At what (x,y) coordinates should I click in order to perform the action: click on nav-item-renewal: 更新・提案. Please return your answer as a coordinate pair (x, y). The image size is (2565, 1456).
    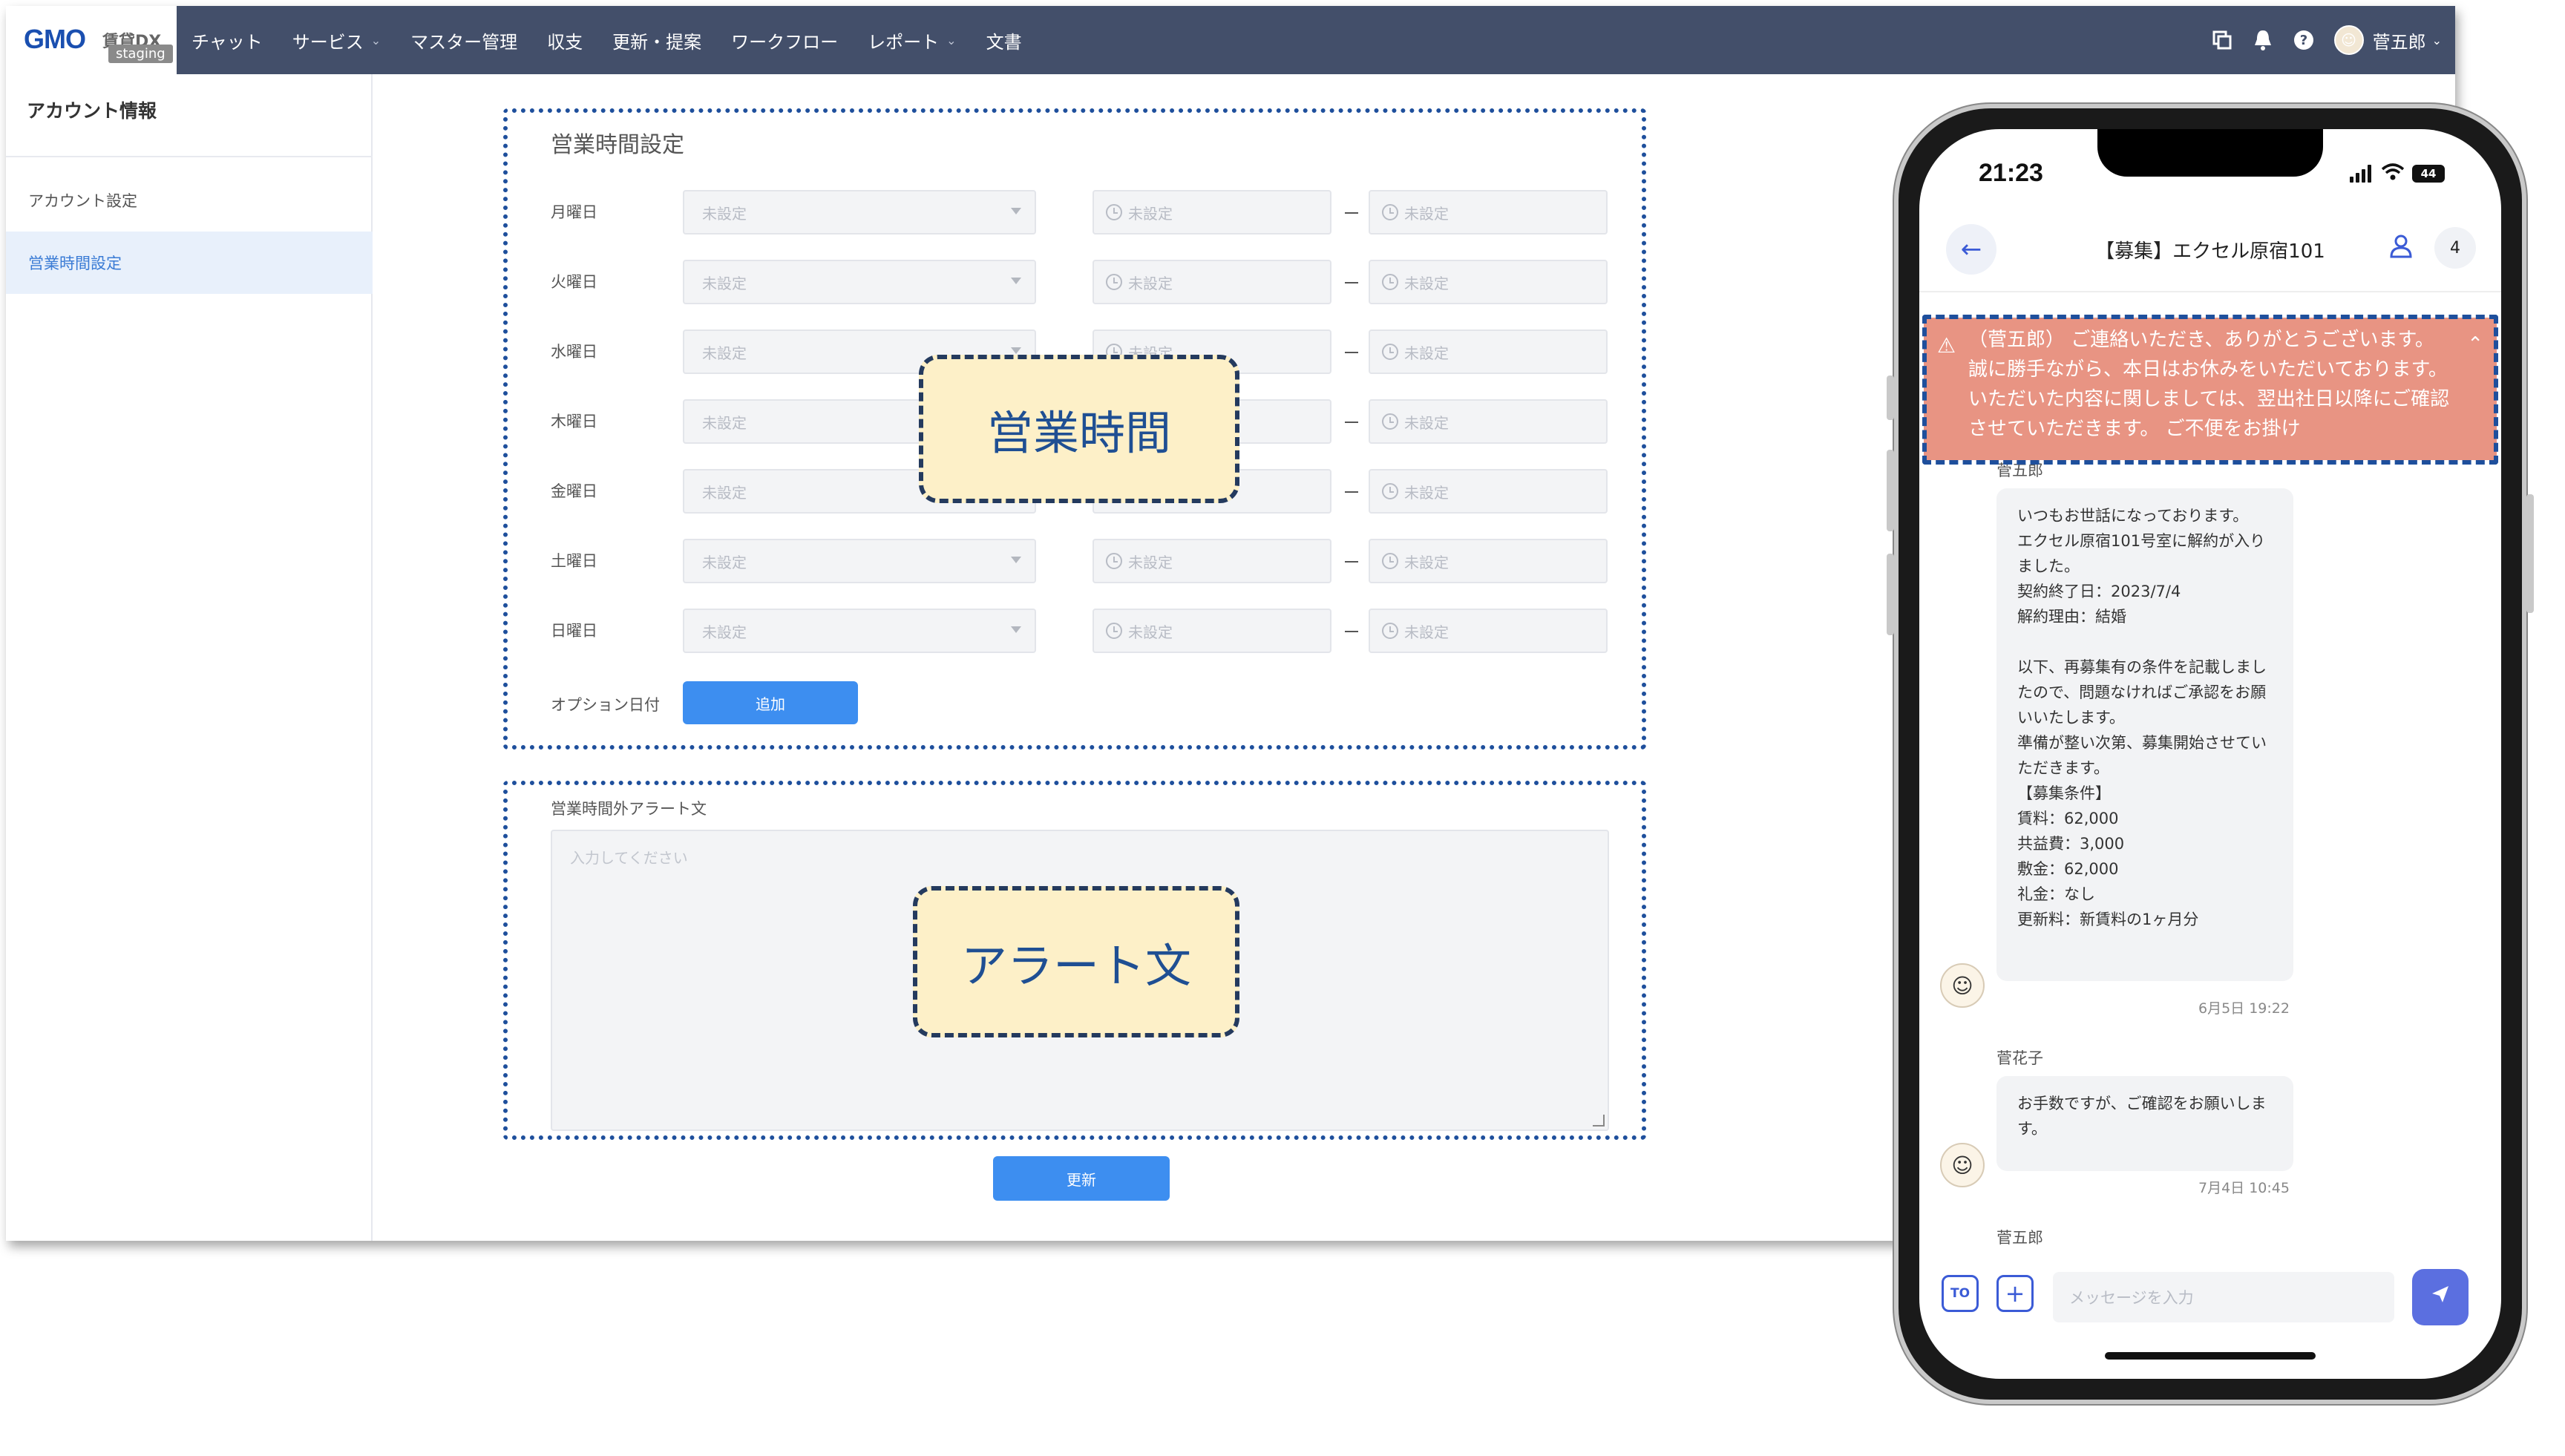
    Looking at the image, I should click on (656, 40).